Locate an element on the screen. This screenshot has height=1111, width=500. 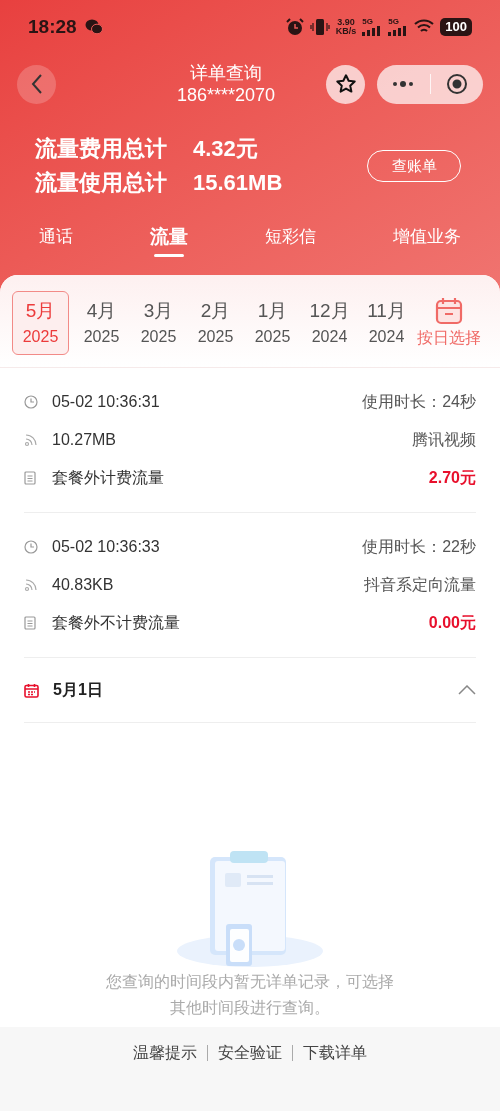
chat-app-icon is located at coordinates (93, 27).